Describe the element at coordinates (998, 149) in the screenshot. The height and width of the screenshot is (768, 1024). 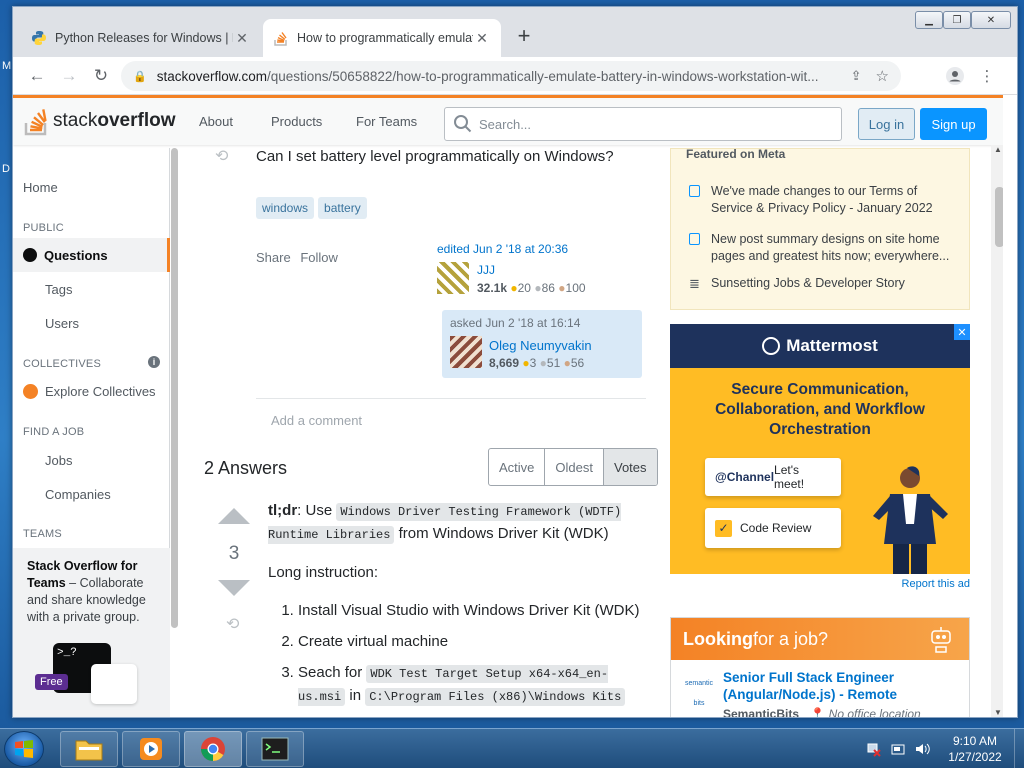
I see `scroll-up-arrow: ▲` at that location.